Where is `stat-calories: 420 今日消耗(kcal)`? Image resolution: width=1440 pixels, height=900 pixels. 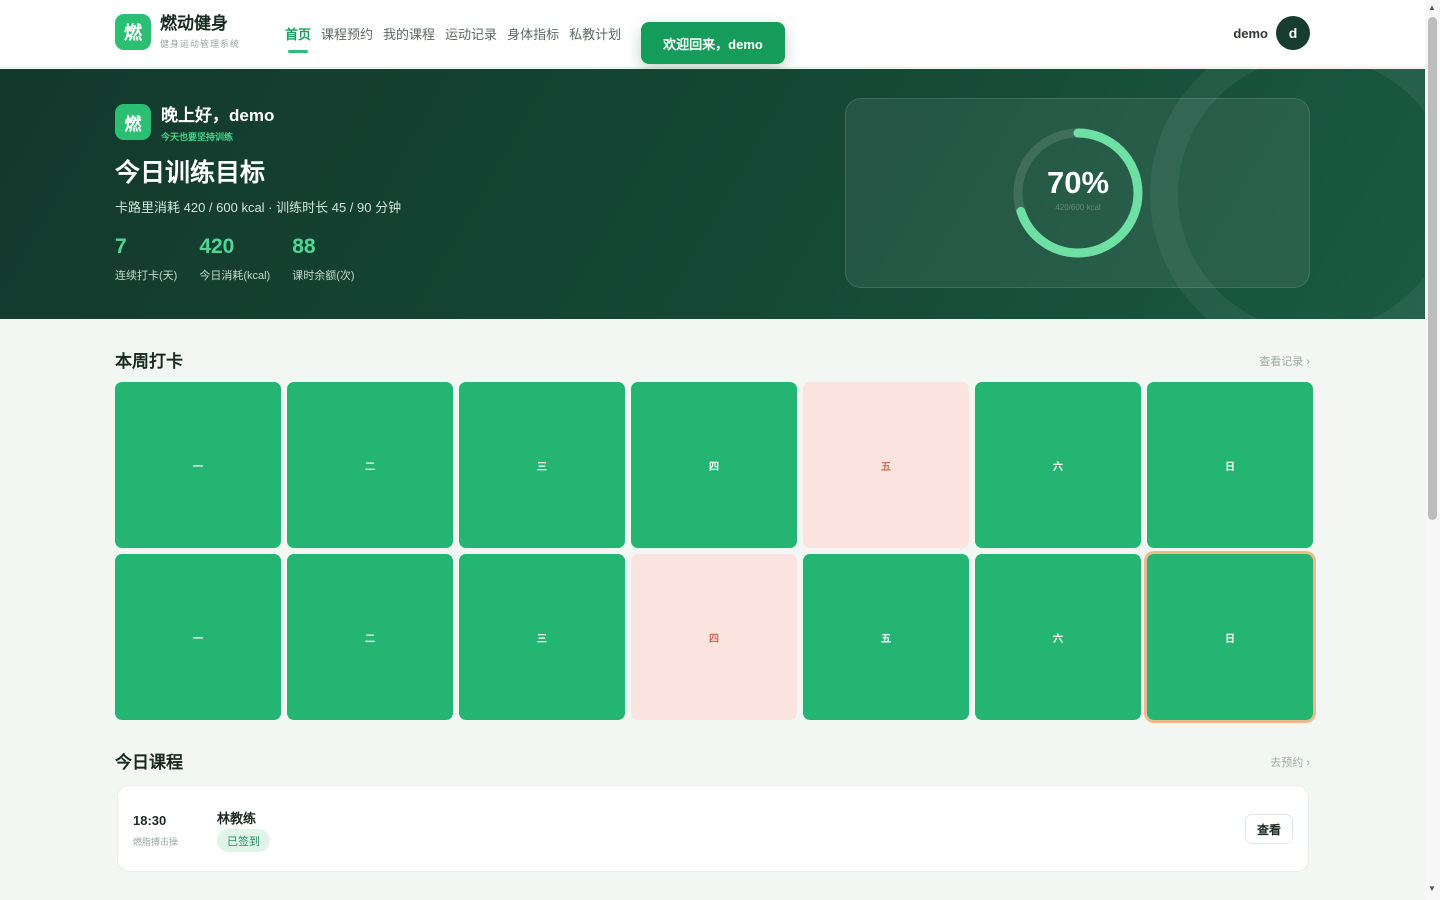
stat-calories: 420 今日消耗(kcal) is located at coordinates (234, 259).